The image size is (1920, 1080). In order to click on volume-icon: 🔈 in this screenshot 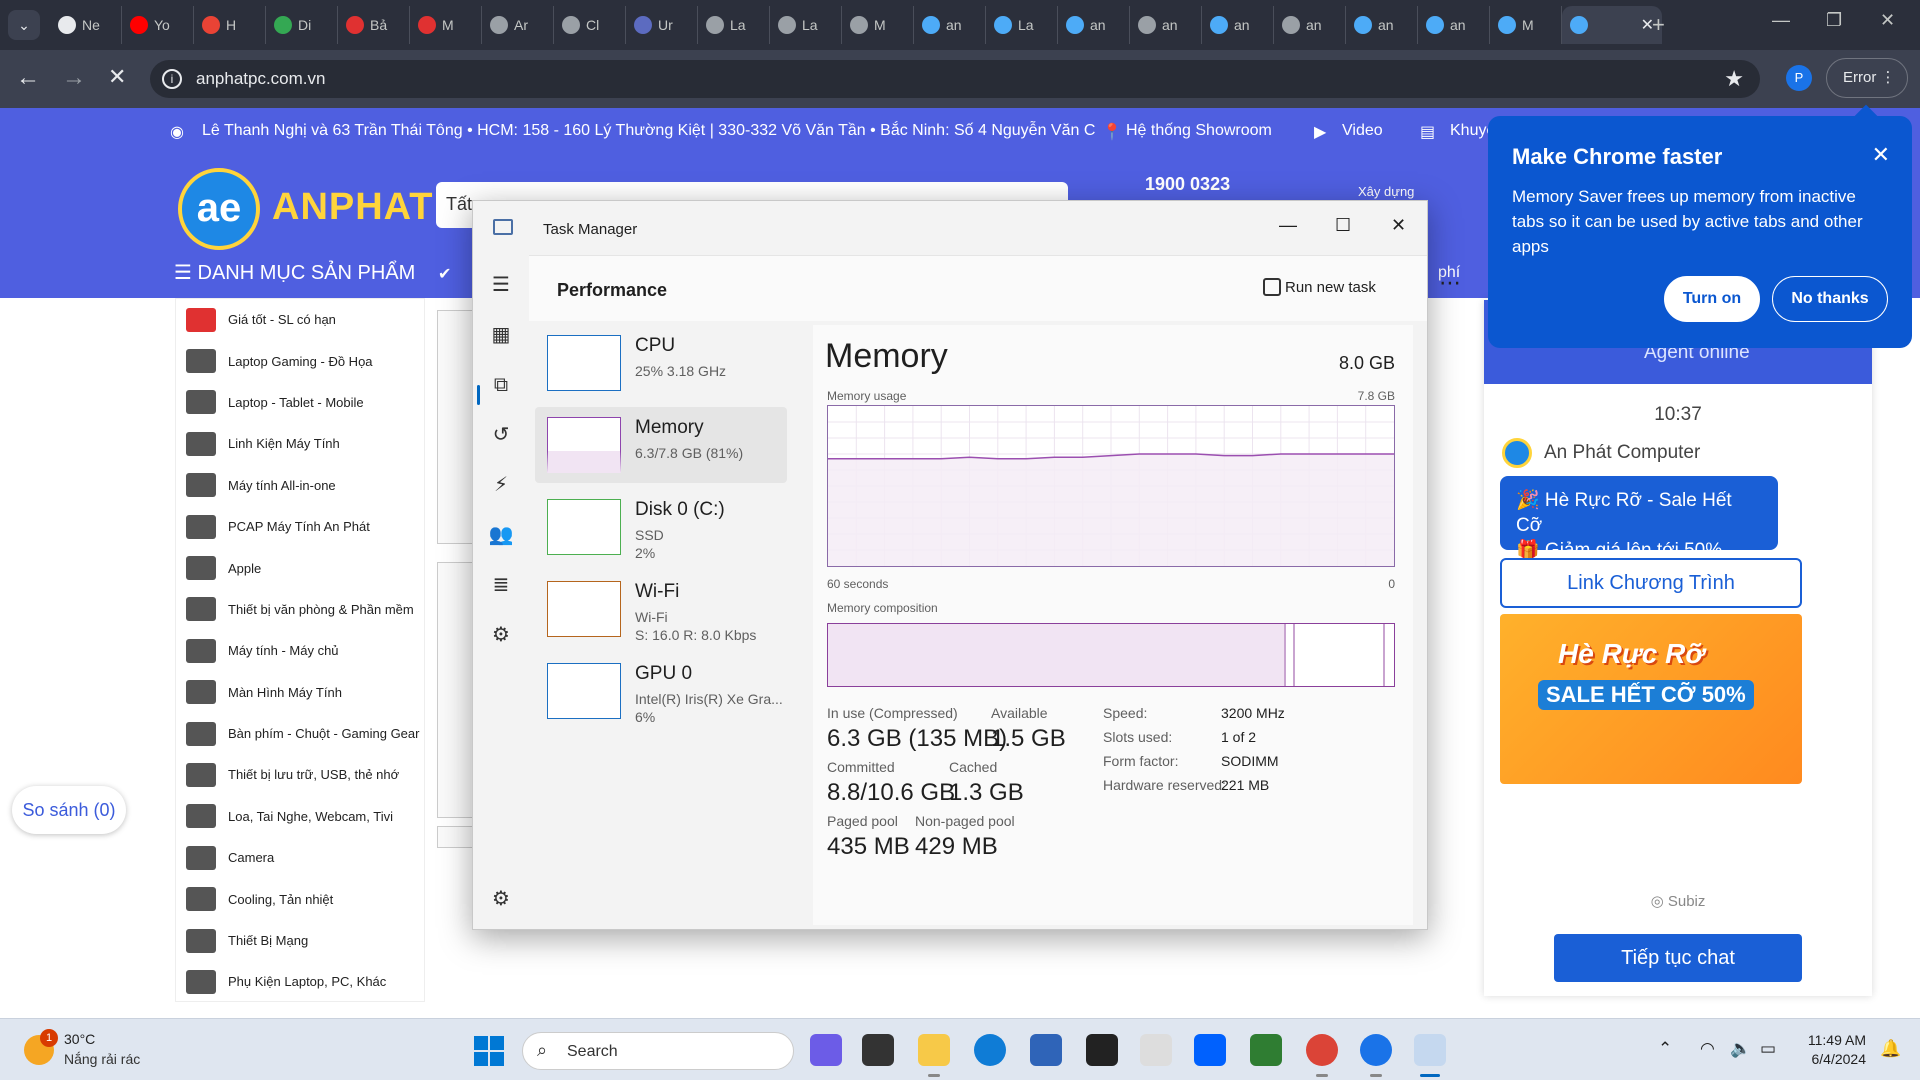, I will do `click(1740, 1049)`.